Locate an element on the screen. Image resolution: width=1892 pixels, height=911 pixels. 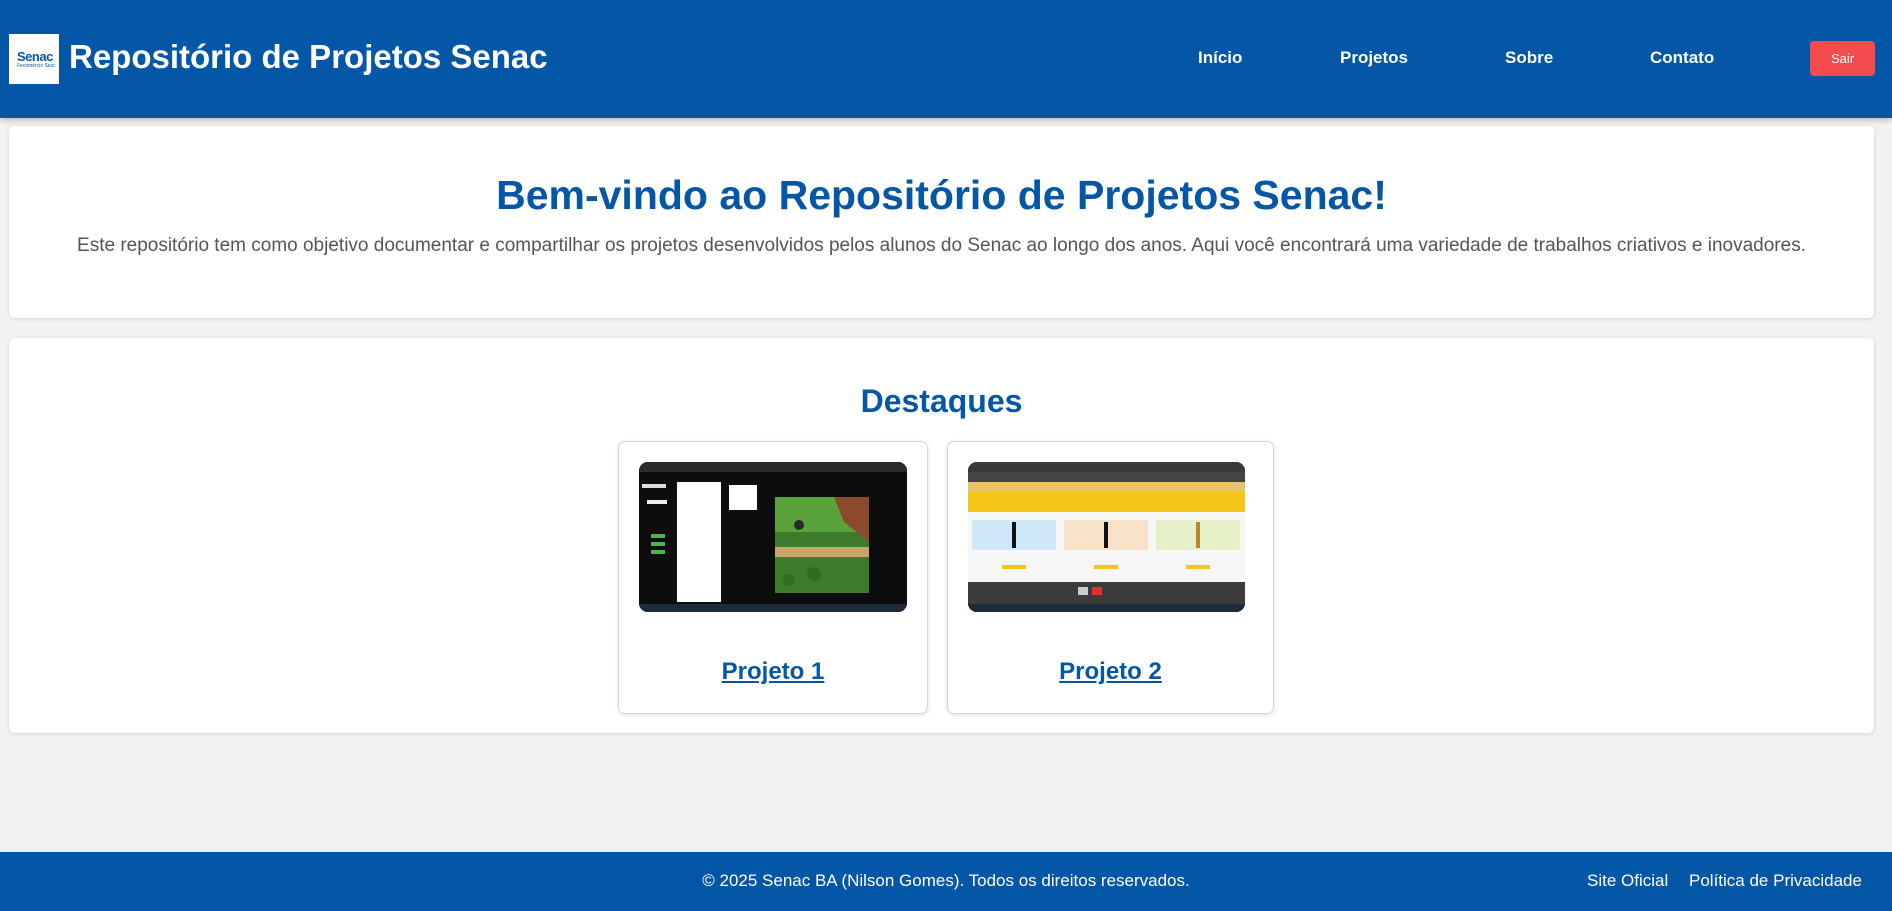
footer-link-privacidade: Política de Privacidade is located at coordinates (1775, 881).